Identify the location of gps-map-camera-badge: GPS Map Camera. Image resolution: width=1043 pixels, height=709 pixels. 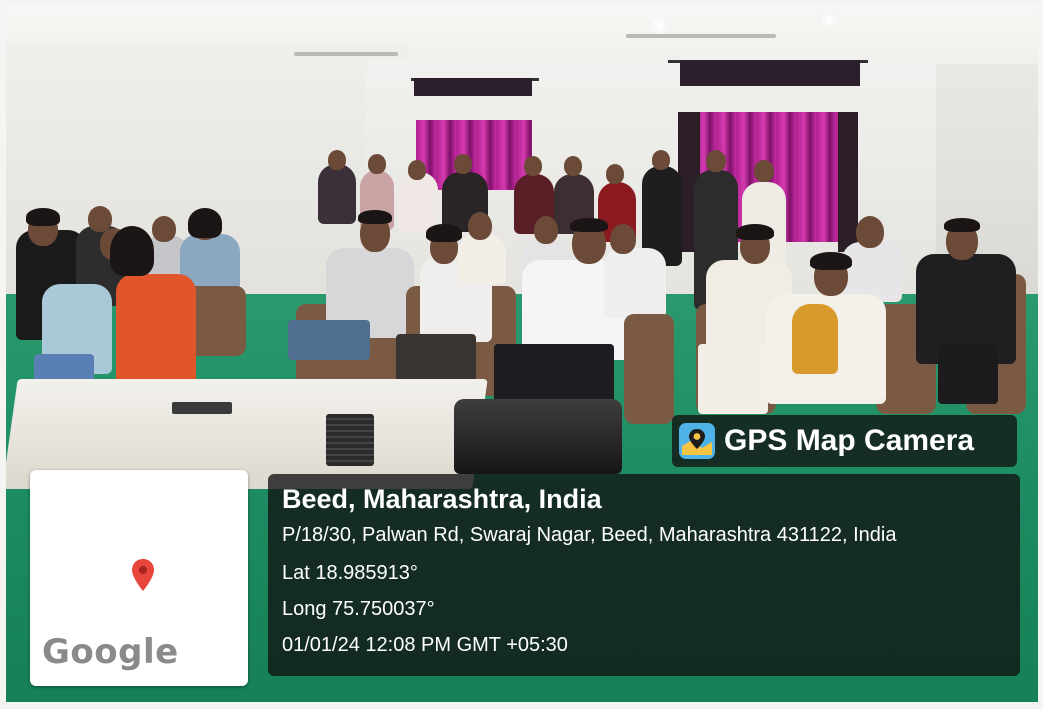
(844, 441).